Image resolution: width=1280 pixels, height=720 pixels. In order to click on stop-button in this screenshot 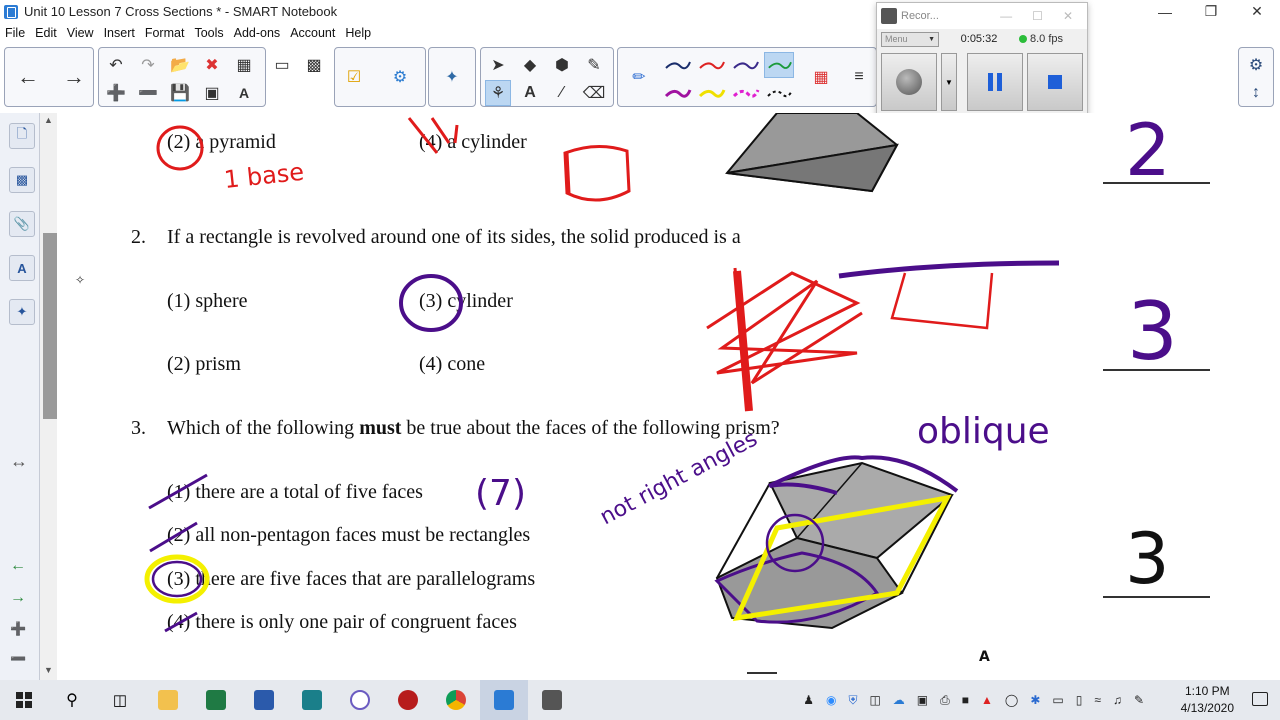, I will do `click(1055, 82)`.